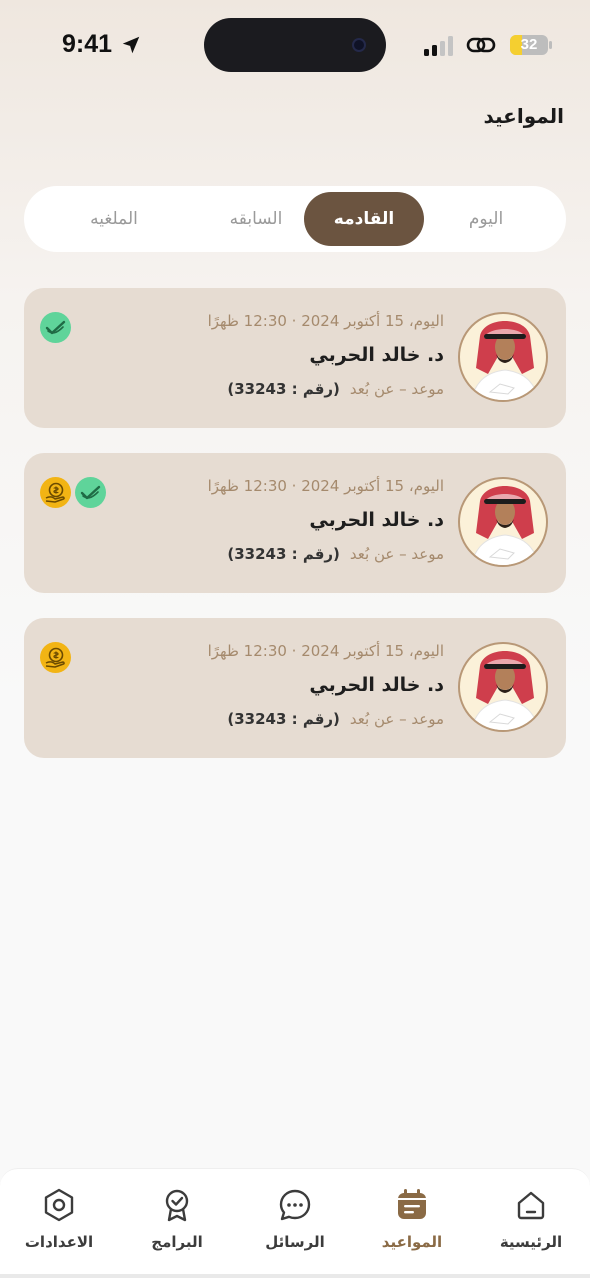  I want to click on battery-indicator: 32, so click(529, 45).